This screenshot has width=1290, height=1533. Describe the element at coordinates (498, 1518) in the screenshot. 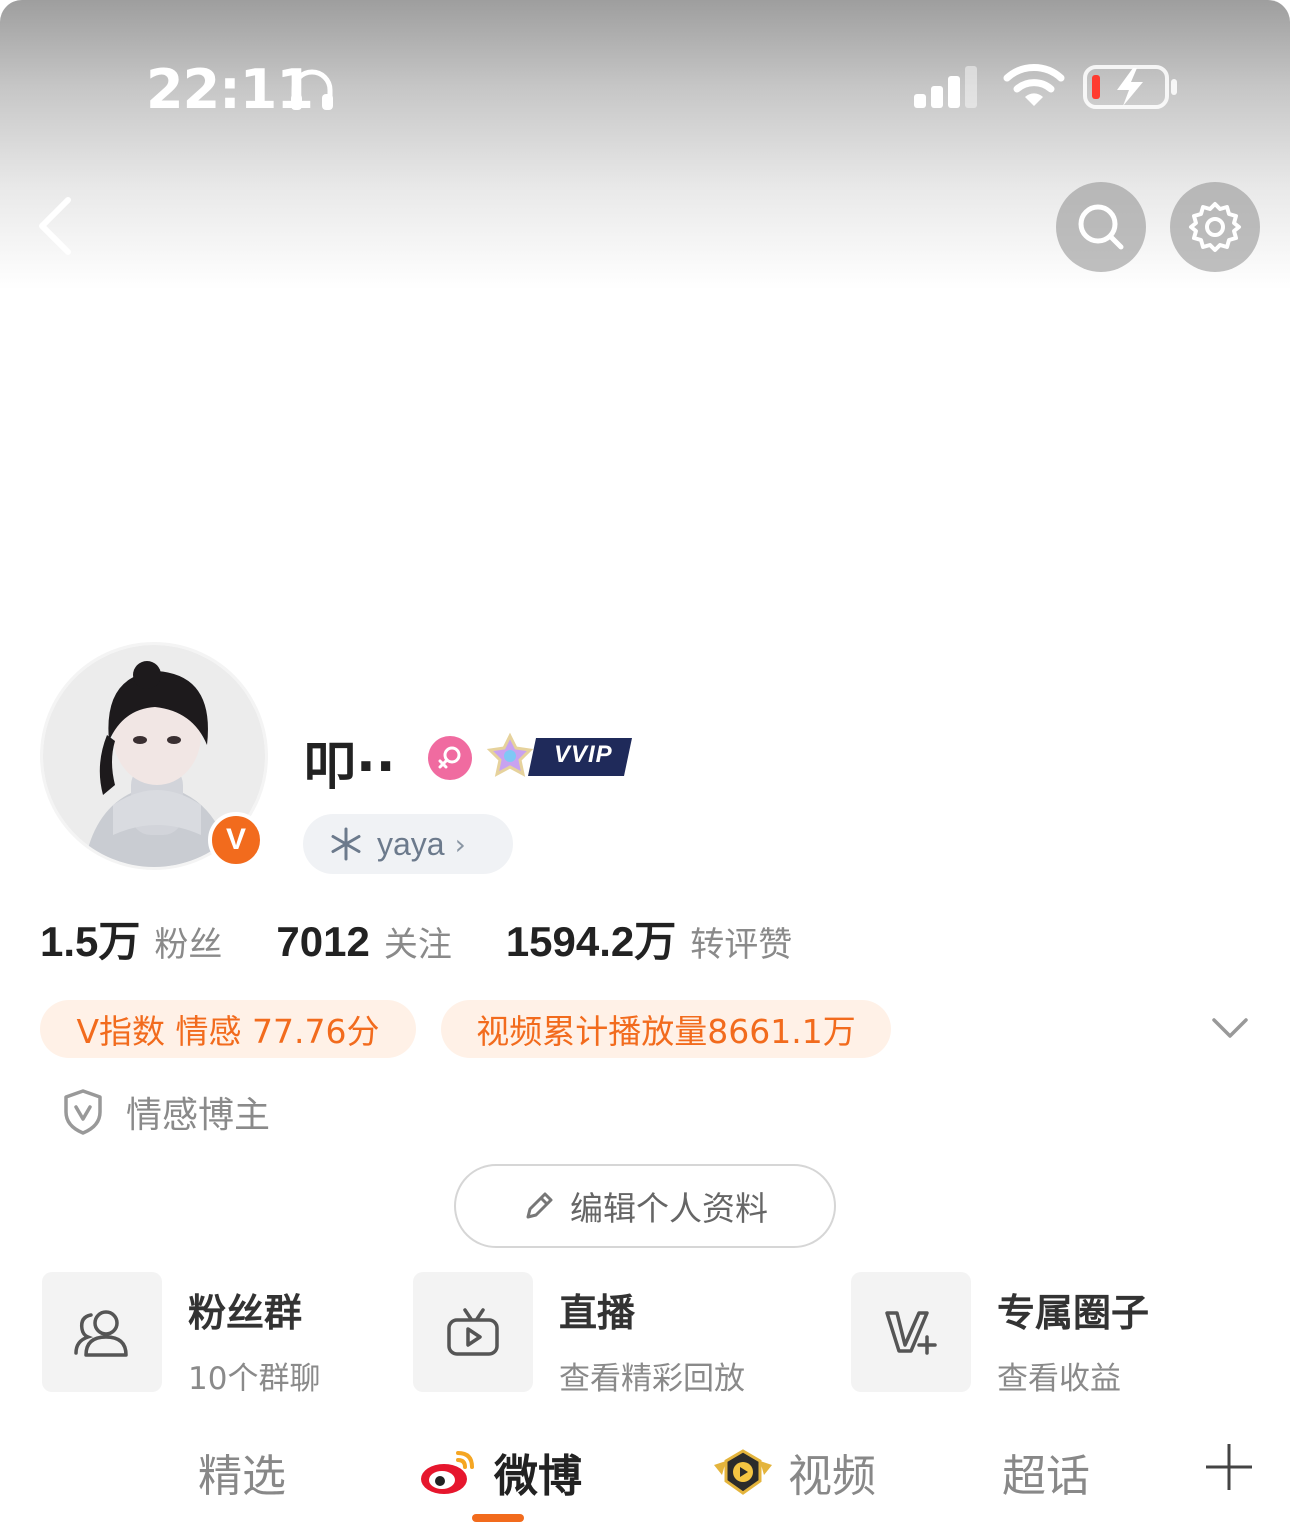

I see `active-tab-indicator` at that location.